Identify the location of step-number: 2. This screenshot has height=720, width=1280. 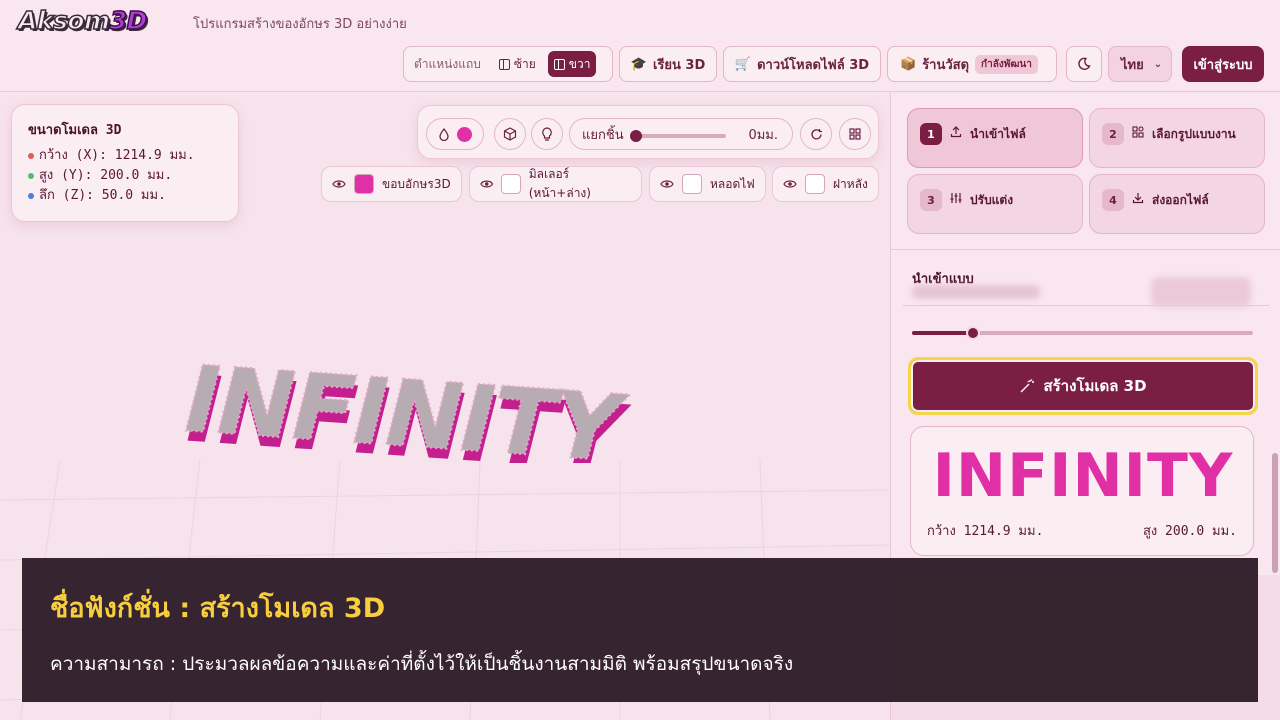
(1113, 134).